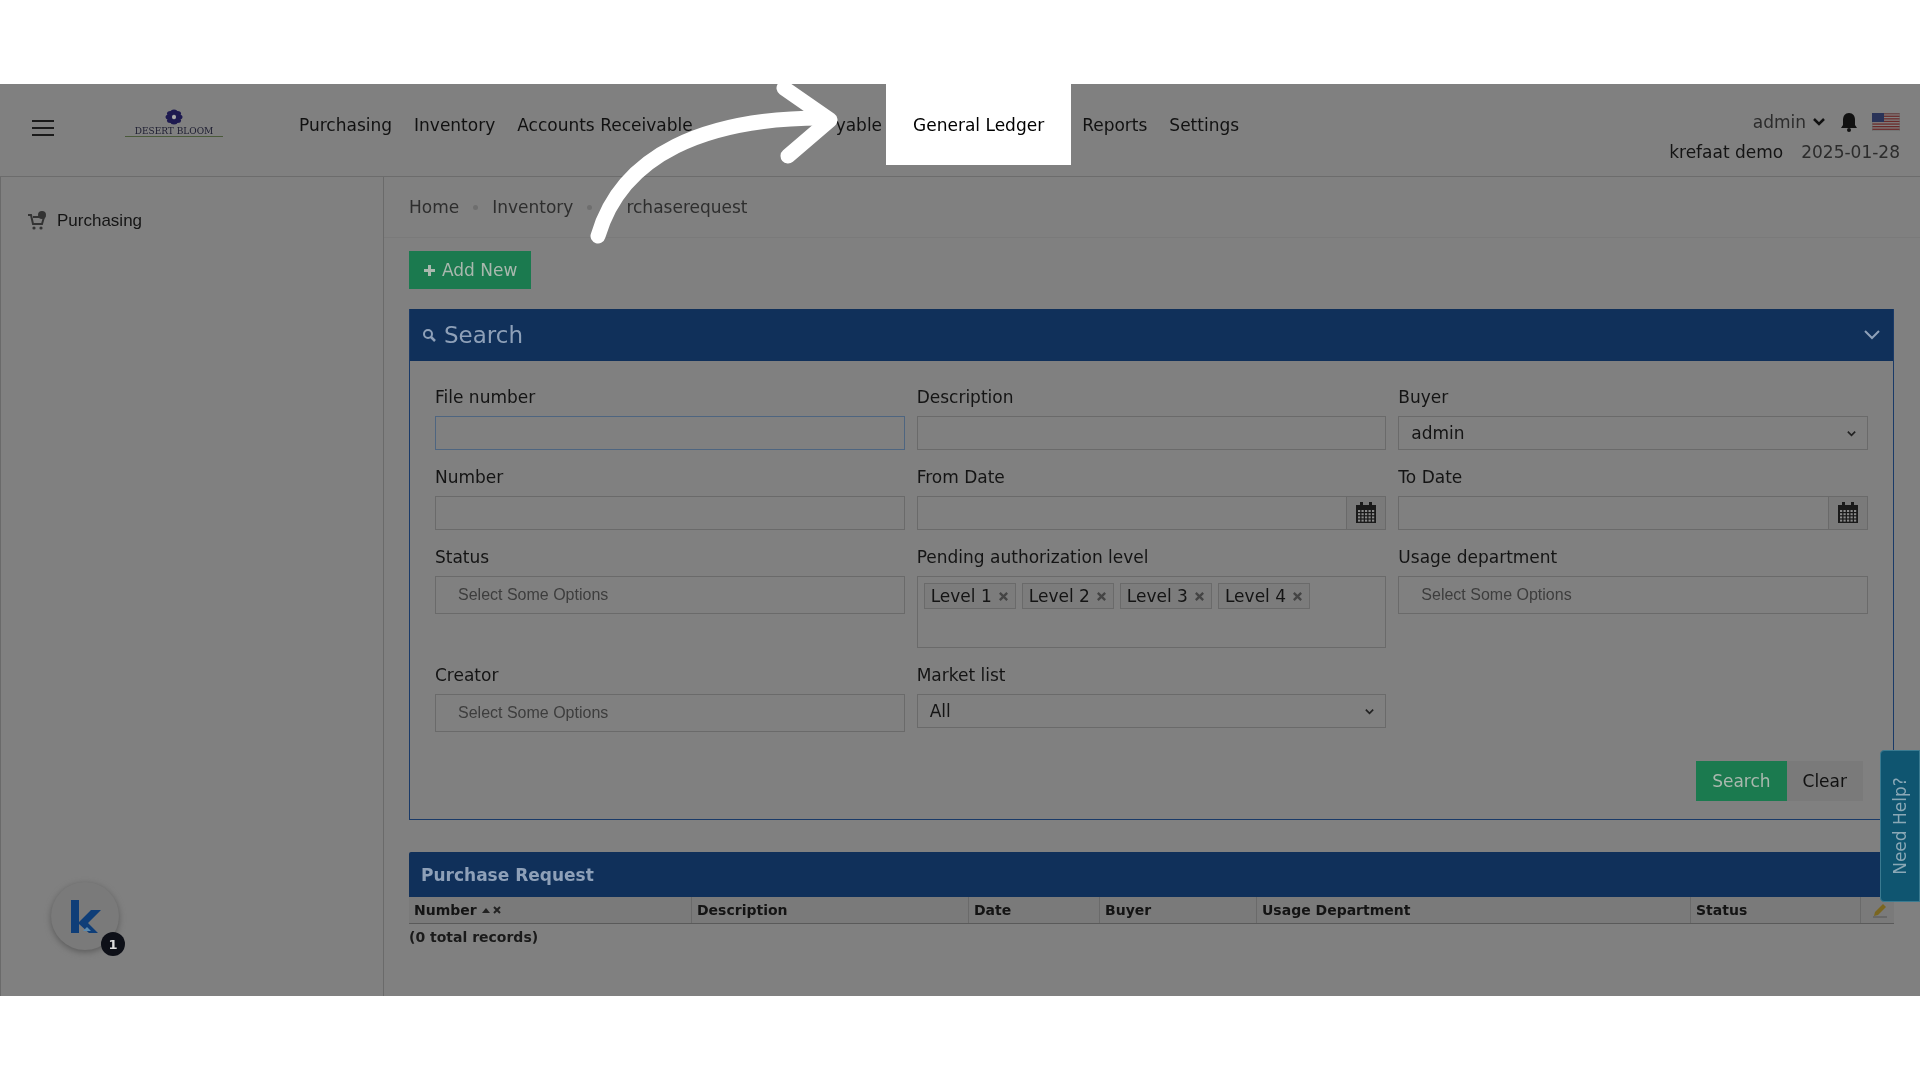 This screenshot has width=1920, height=1080. Describe the element at coordinates (1151, 711) in the screenshot. I see `dropdown: All` at that location.